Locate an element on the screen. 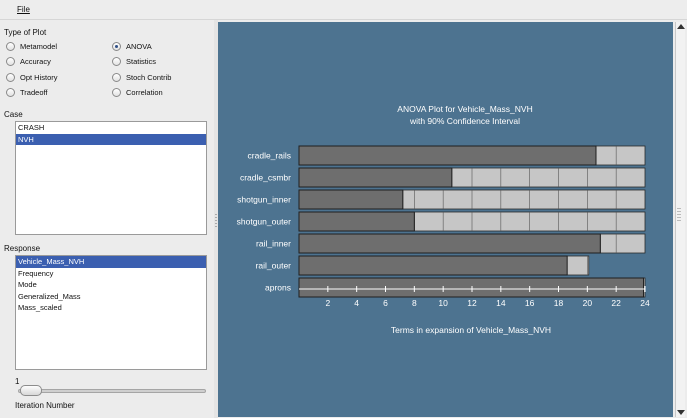  x-axis-label: Terms in expansion of Vehicle_Mass_NVH is located at coordinates (471, 330).